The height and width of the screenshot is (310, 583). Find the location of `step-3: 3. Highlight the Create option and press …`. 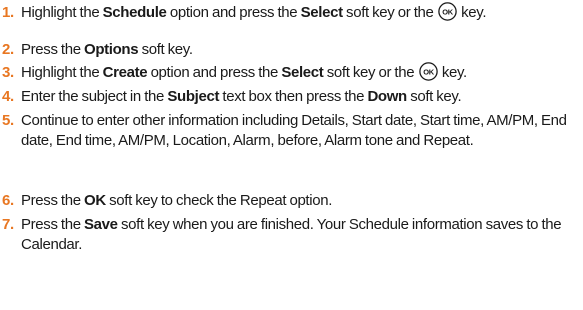

step-3: 3. Highlight the Create option and press … is located at coordinates (289, 72).